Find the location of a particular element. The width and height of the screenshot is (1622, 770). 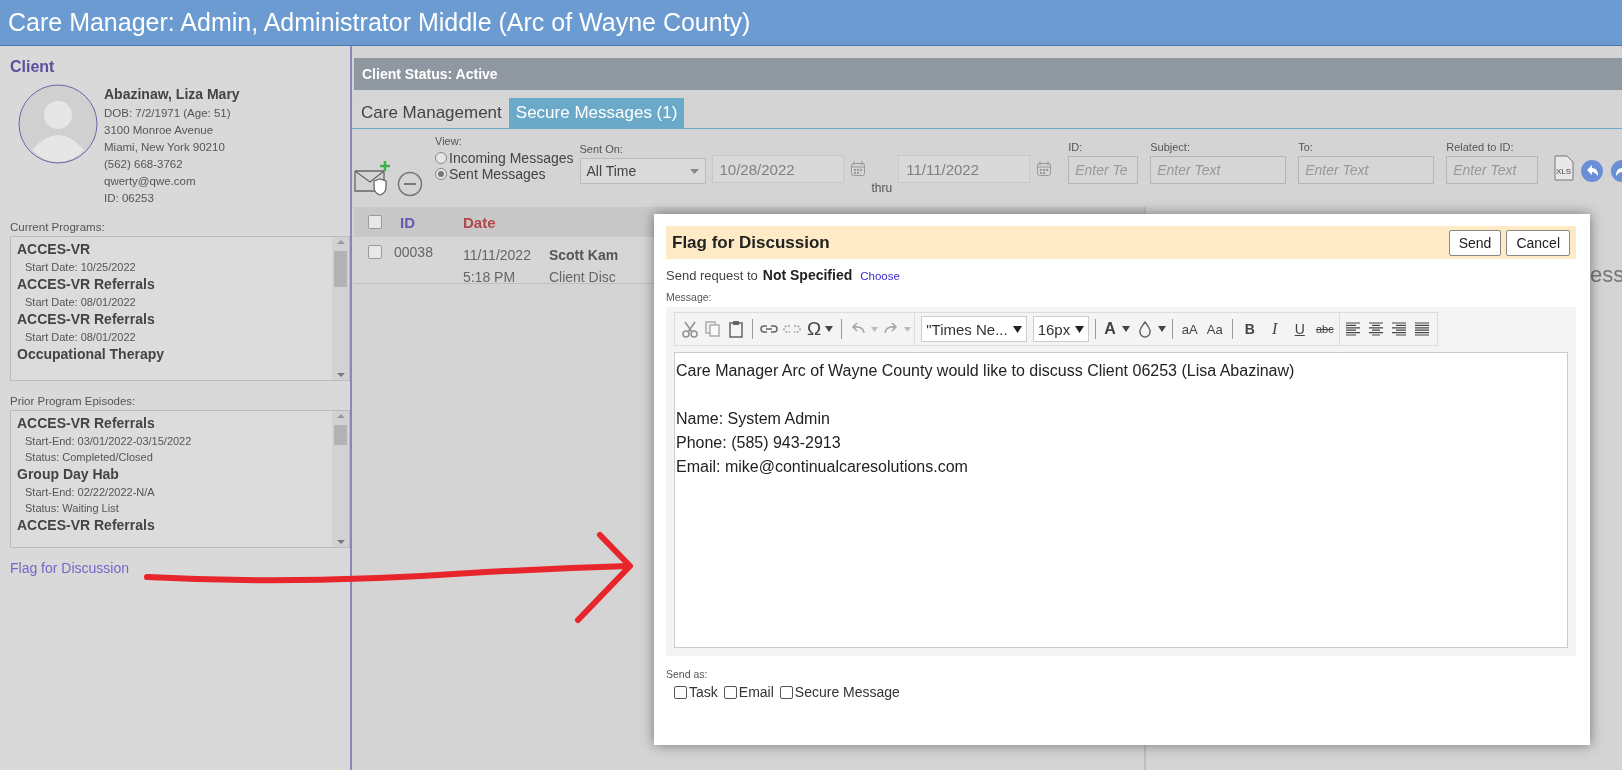

table-cell-text: Scott Kam is located at coordinates (583, 255).